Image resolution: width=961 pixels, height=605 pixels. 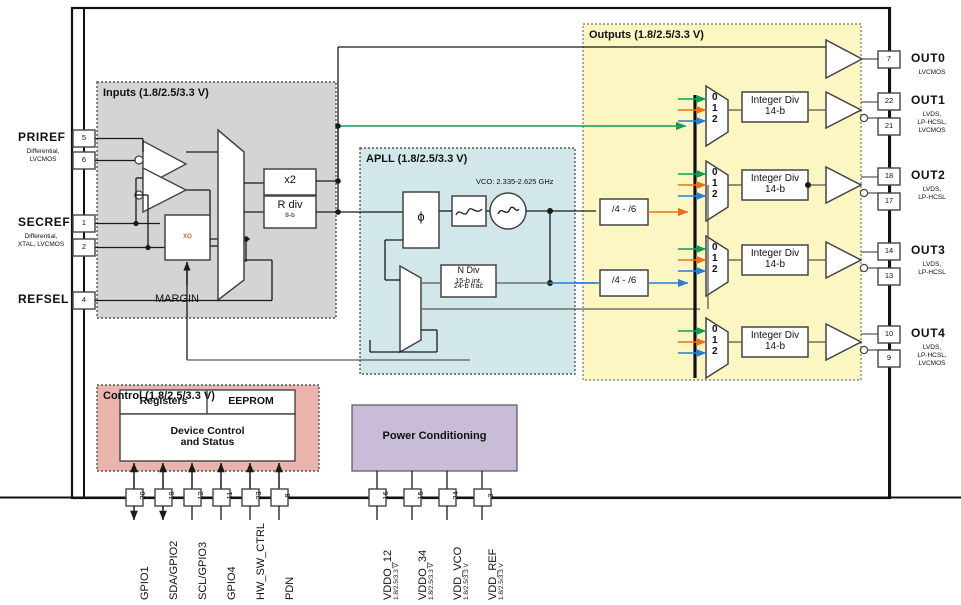 What do you see at coordinates (624, 280) in the screenshot?
I see `divider-block-2-label: /4 - /6` at bounding box center [624, 280].